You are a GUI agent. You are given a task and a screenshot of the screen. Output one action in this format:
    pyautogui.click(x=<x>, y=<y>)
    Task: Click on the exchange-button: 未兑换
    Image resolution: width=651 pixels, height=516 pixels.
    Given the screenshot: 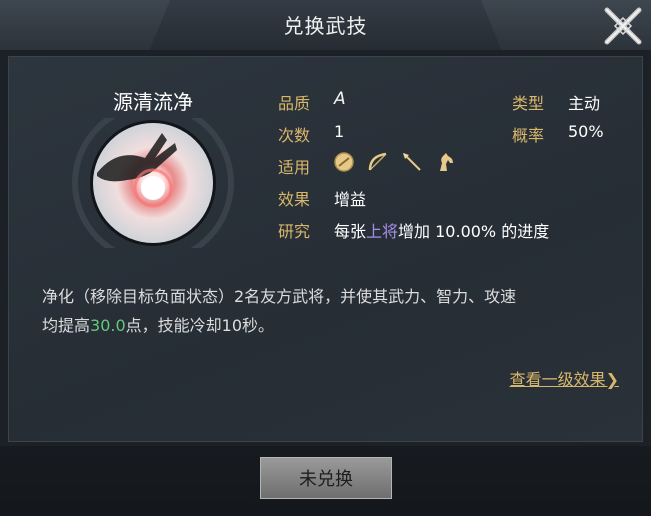 What is the action you would take?
    pyautogui.click(x=326, y=478)
    